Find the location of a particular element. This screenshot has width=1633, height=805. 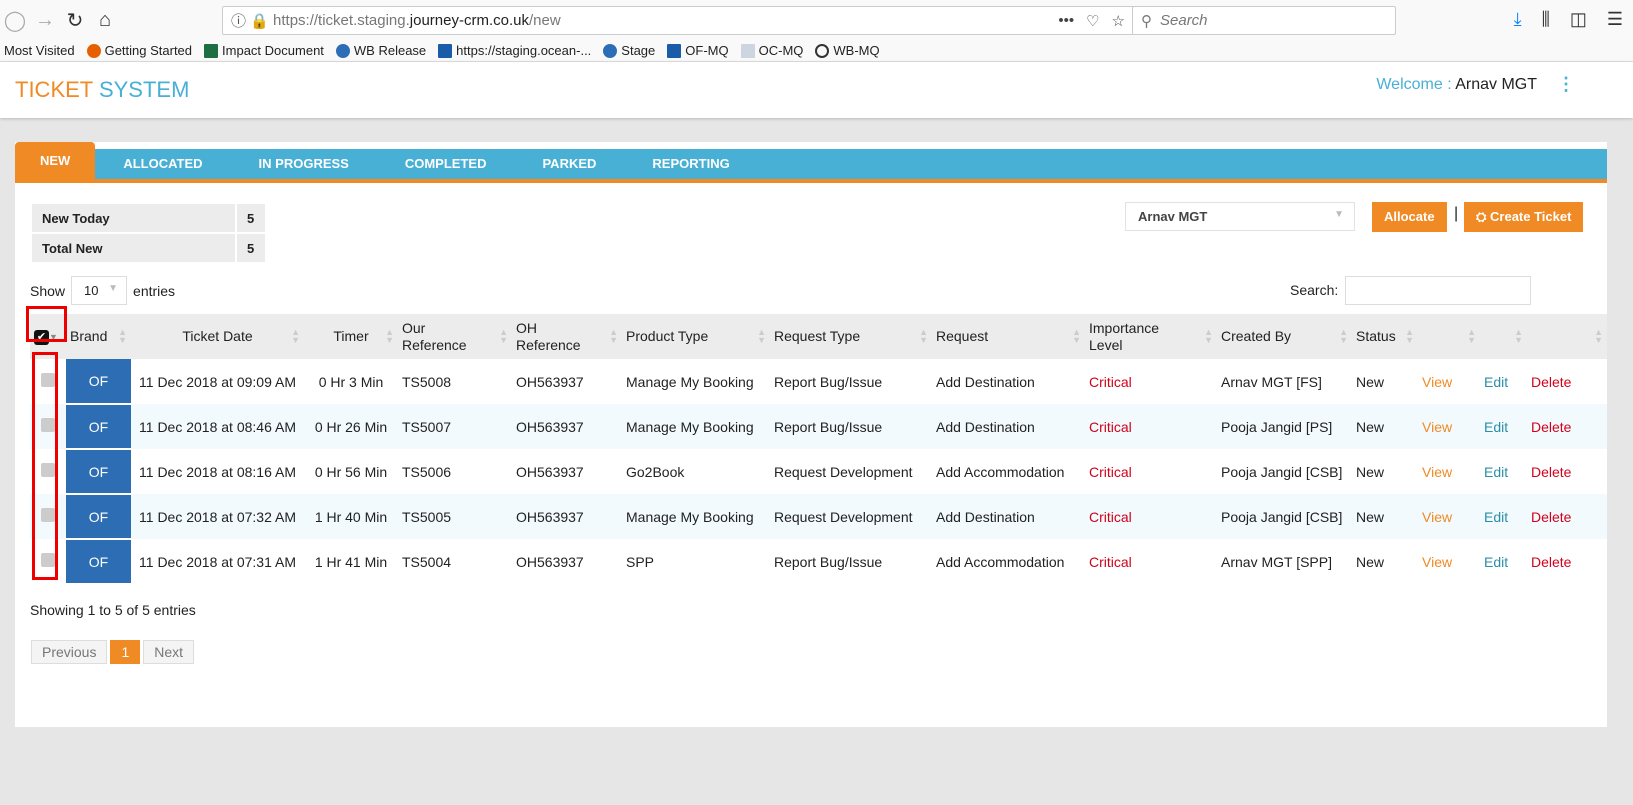

col-label: Product Type is located at coordinates (667, 336).